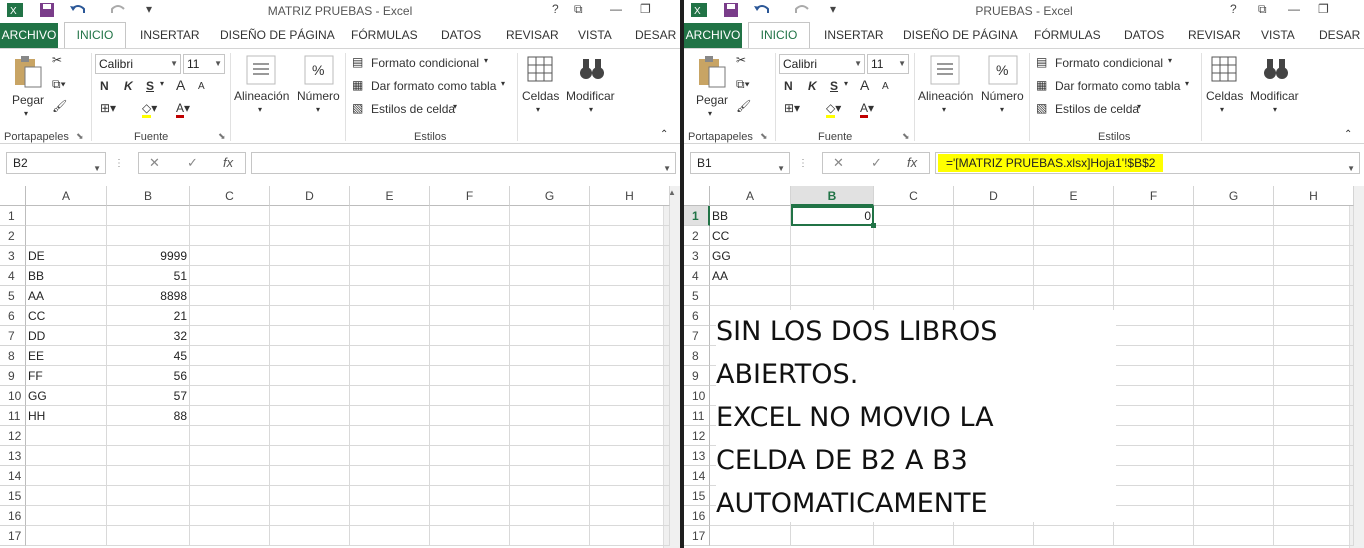 This screenshot has height=548, width=1364. What do you see at coordinates (834, 86) in the screenshot?
I see `underline-button: S` at bounding box center [834, 86].